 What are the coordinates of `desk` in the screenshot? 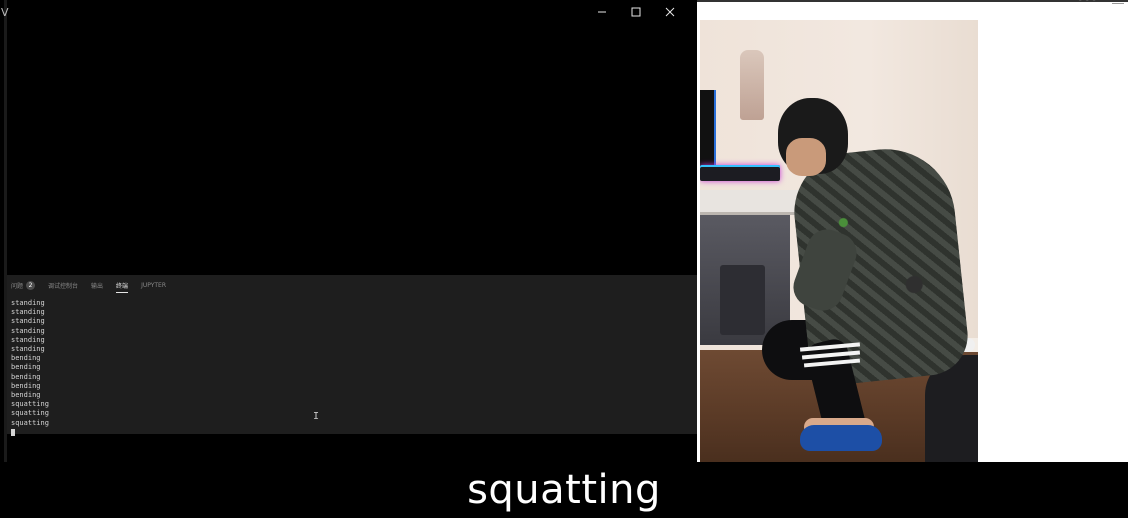 It's located at (750, 202).